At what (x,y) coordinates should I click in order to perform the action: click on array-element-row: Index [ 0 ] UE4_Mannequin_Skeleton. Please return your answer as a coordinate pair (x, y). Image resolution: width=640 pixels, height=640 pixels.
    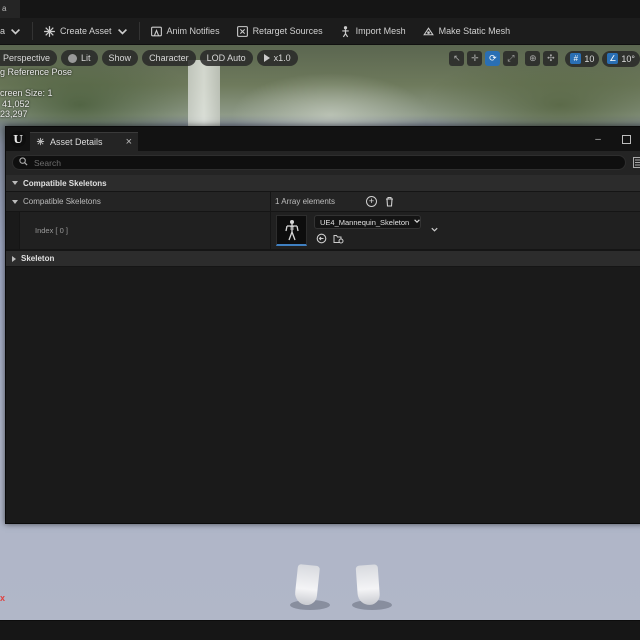
    Looking at the image, I should click on (323, 231).